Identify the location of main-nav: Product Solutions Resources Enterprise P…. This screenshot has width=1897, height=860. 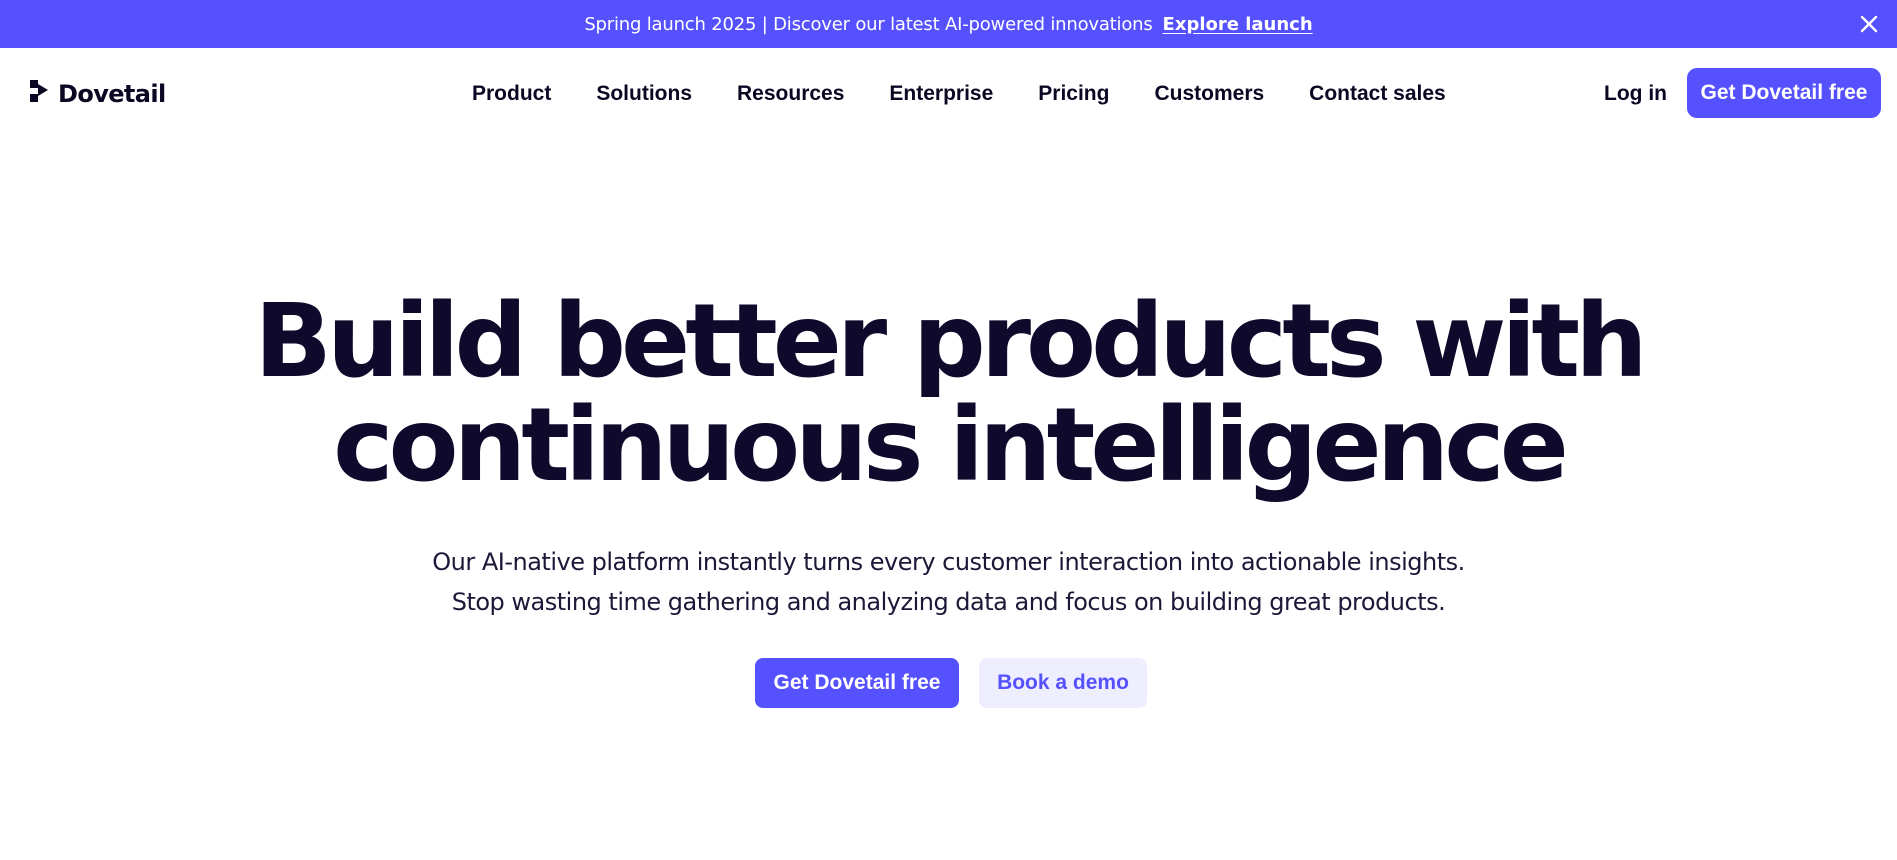
(981, 94).